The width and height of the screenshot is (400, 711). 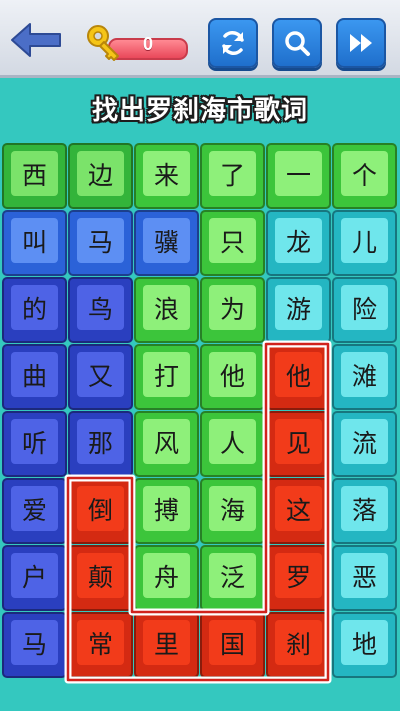 I want to click on tile-0-0: 西, so click(x=34, y=176).